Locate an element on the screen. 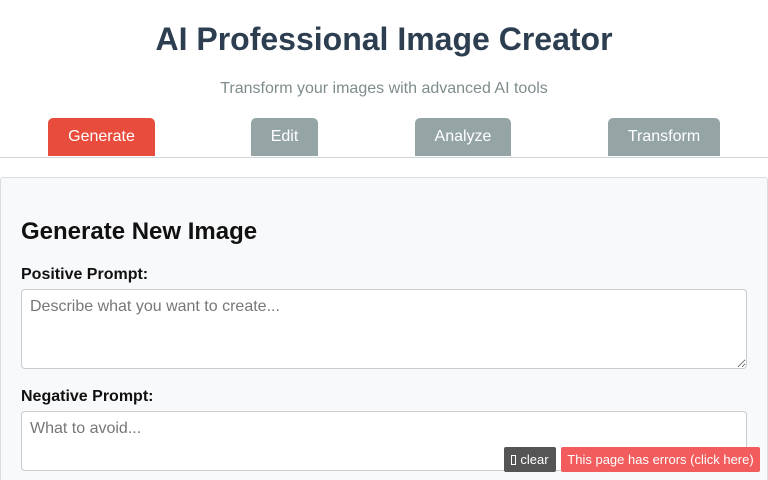 The height and width of the screenshot is (480, 768). app-title: AI Professional Image Creator is located at coordinates (384, 39).